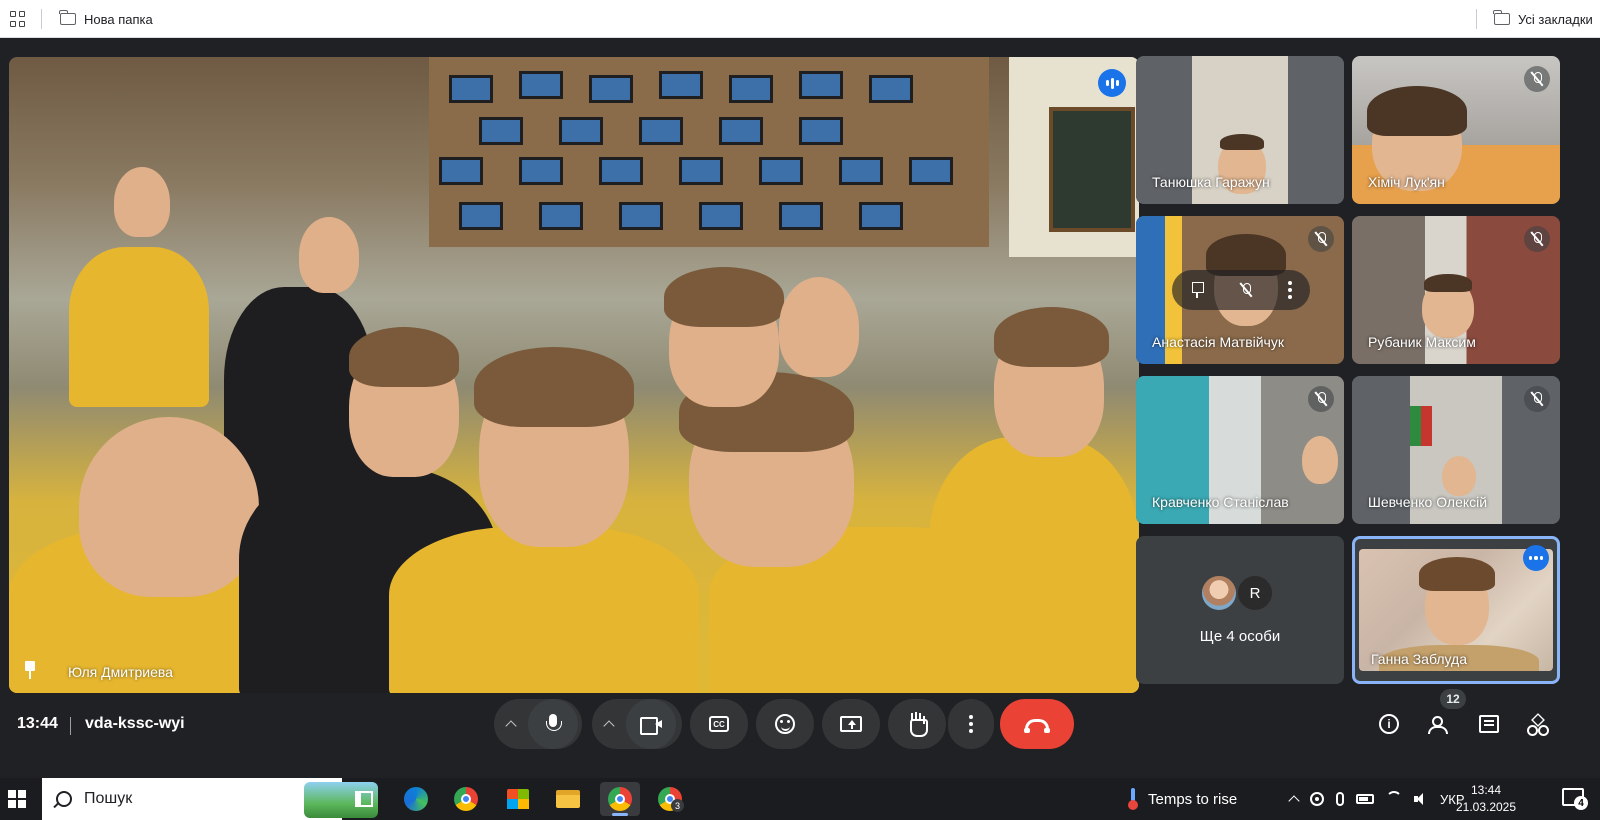  What do you see at coordinates (1193, 799) in the screenshot?
I see `weather-text: Temps to rise` at bounding box center [1193, 799].